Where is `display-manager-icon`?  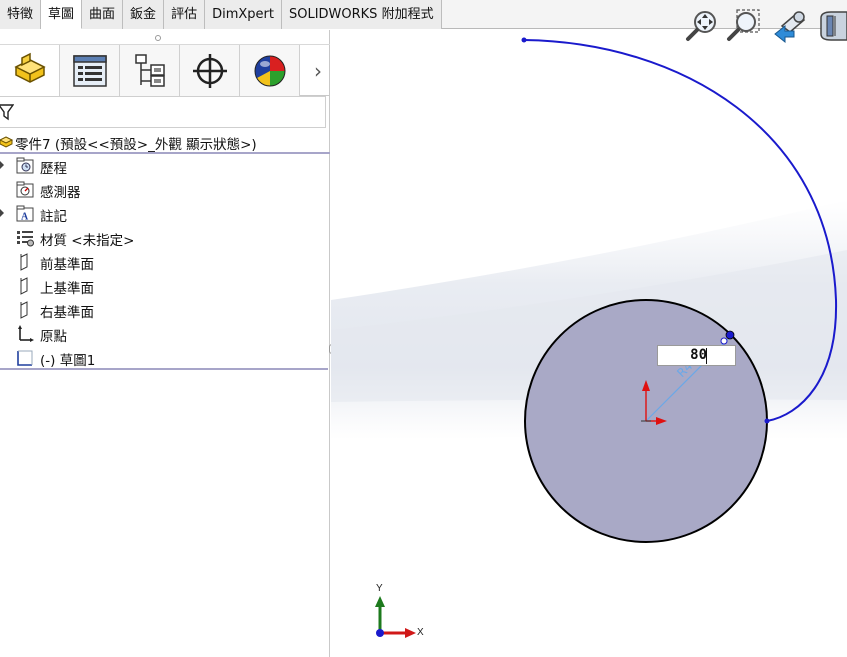 display-manager-icon is located at coordinates (269, 71).